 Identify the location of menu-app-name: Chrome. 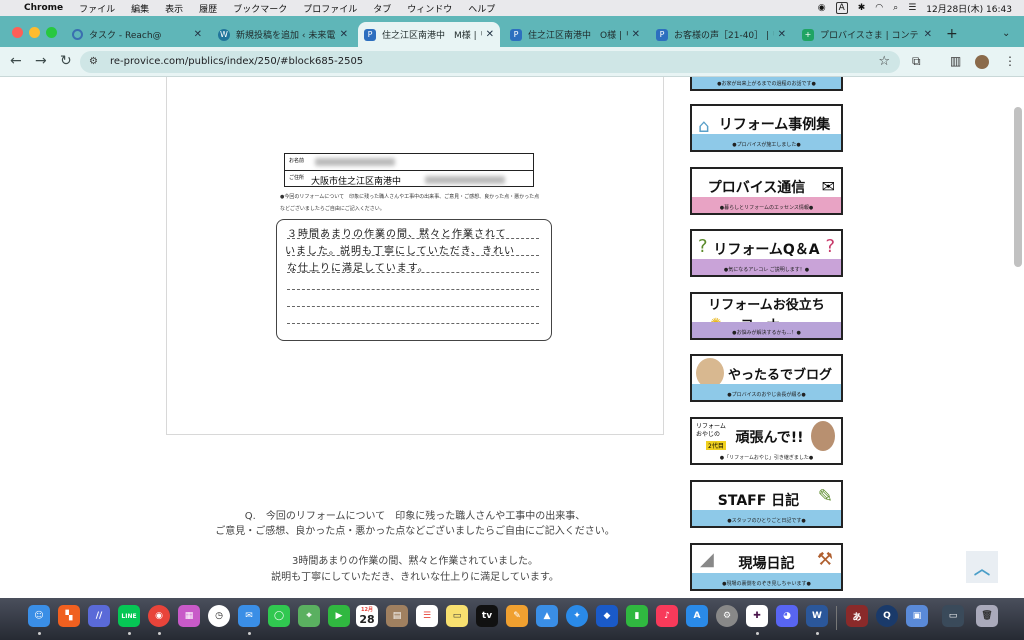
(43, 8).